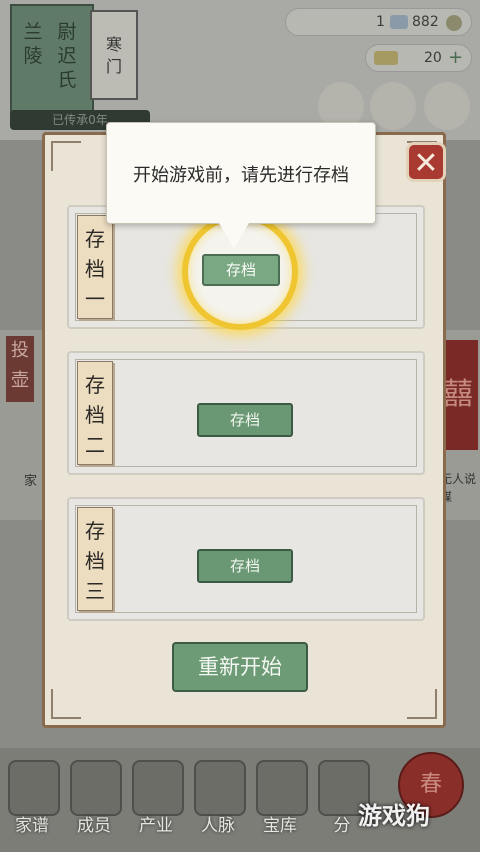 The height and width of the screenshot is (852, 480). I want to click on slot-label: 存档三, so click(95, 559).